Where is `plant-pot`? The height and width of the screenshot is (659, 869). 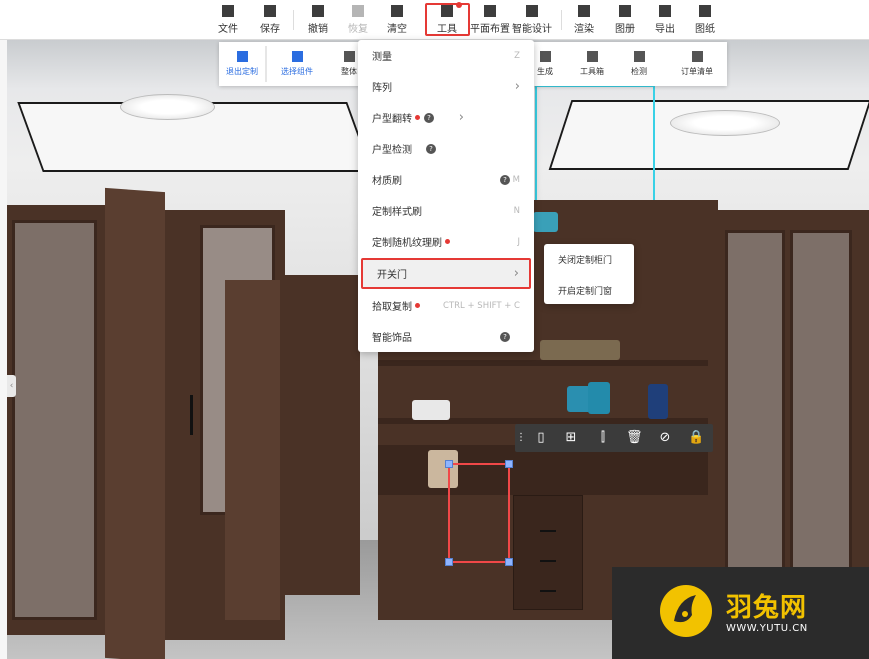
plant-pot is located at coordinates (431, 410).